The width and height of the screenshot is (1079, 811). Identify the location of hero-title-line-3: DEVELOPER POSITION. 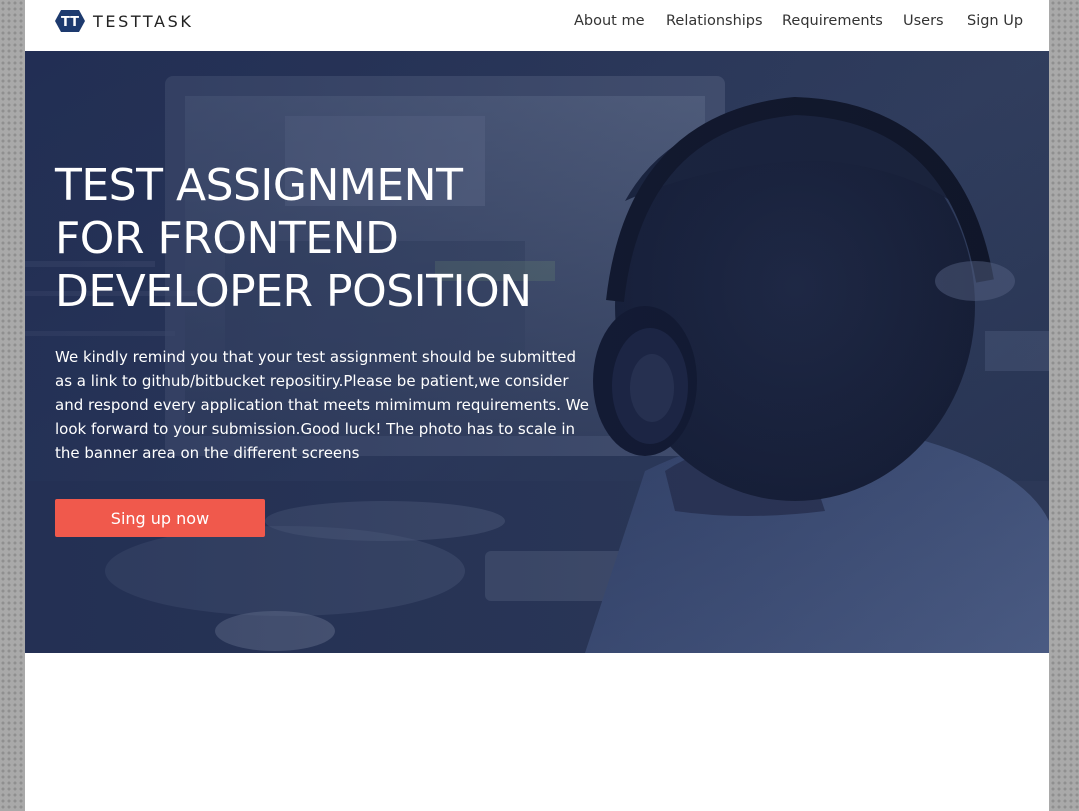
(293, 291).